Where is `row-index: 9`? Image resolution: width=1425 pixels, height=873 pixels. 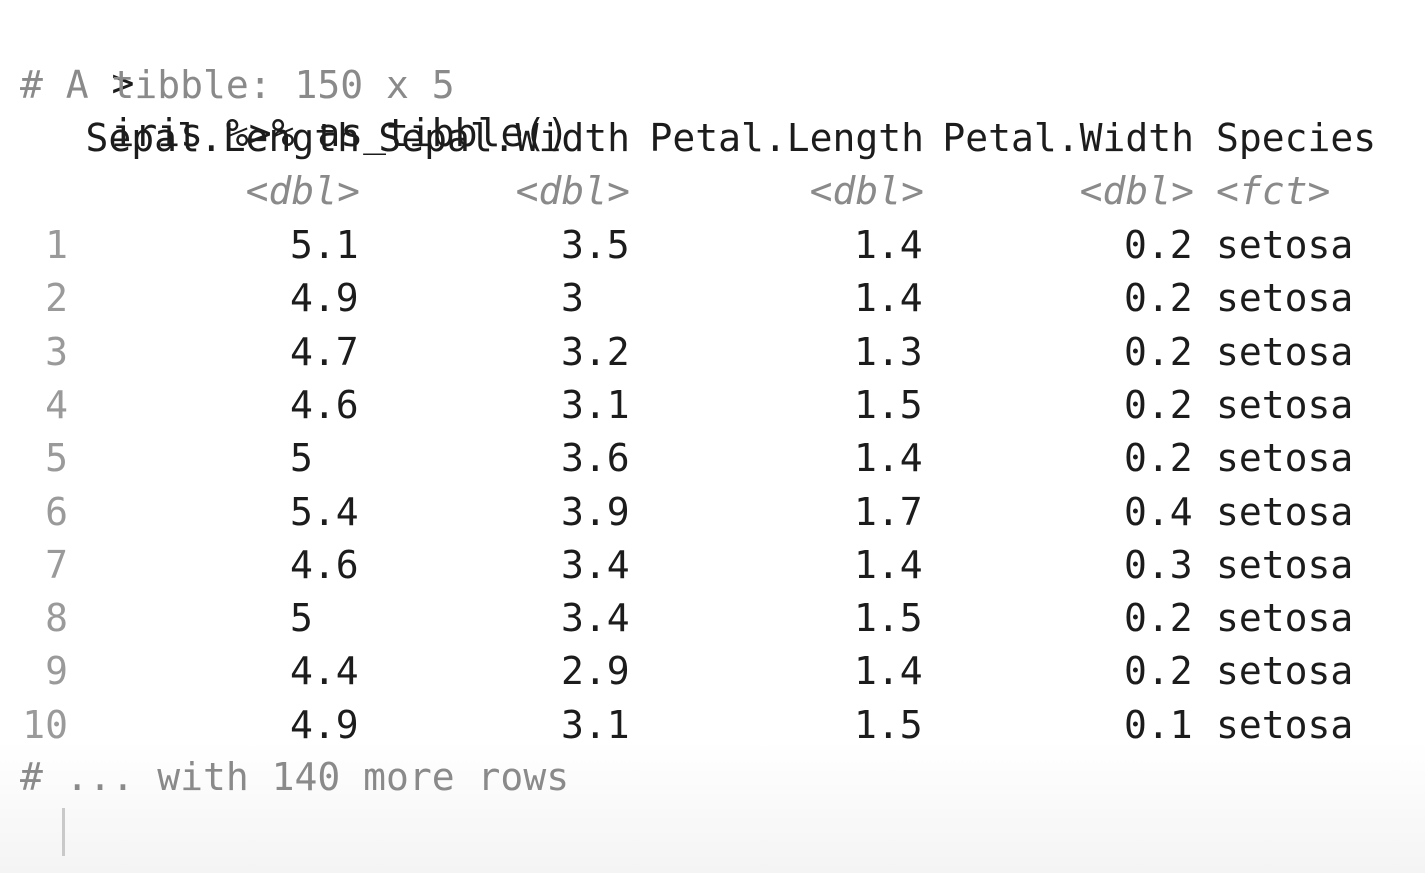 row-index: 9 is located at coordinates (56, 671).